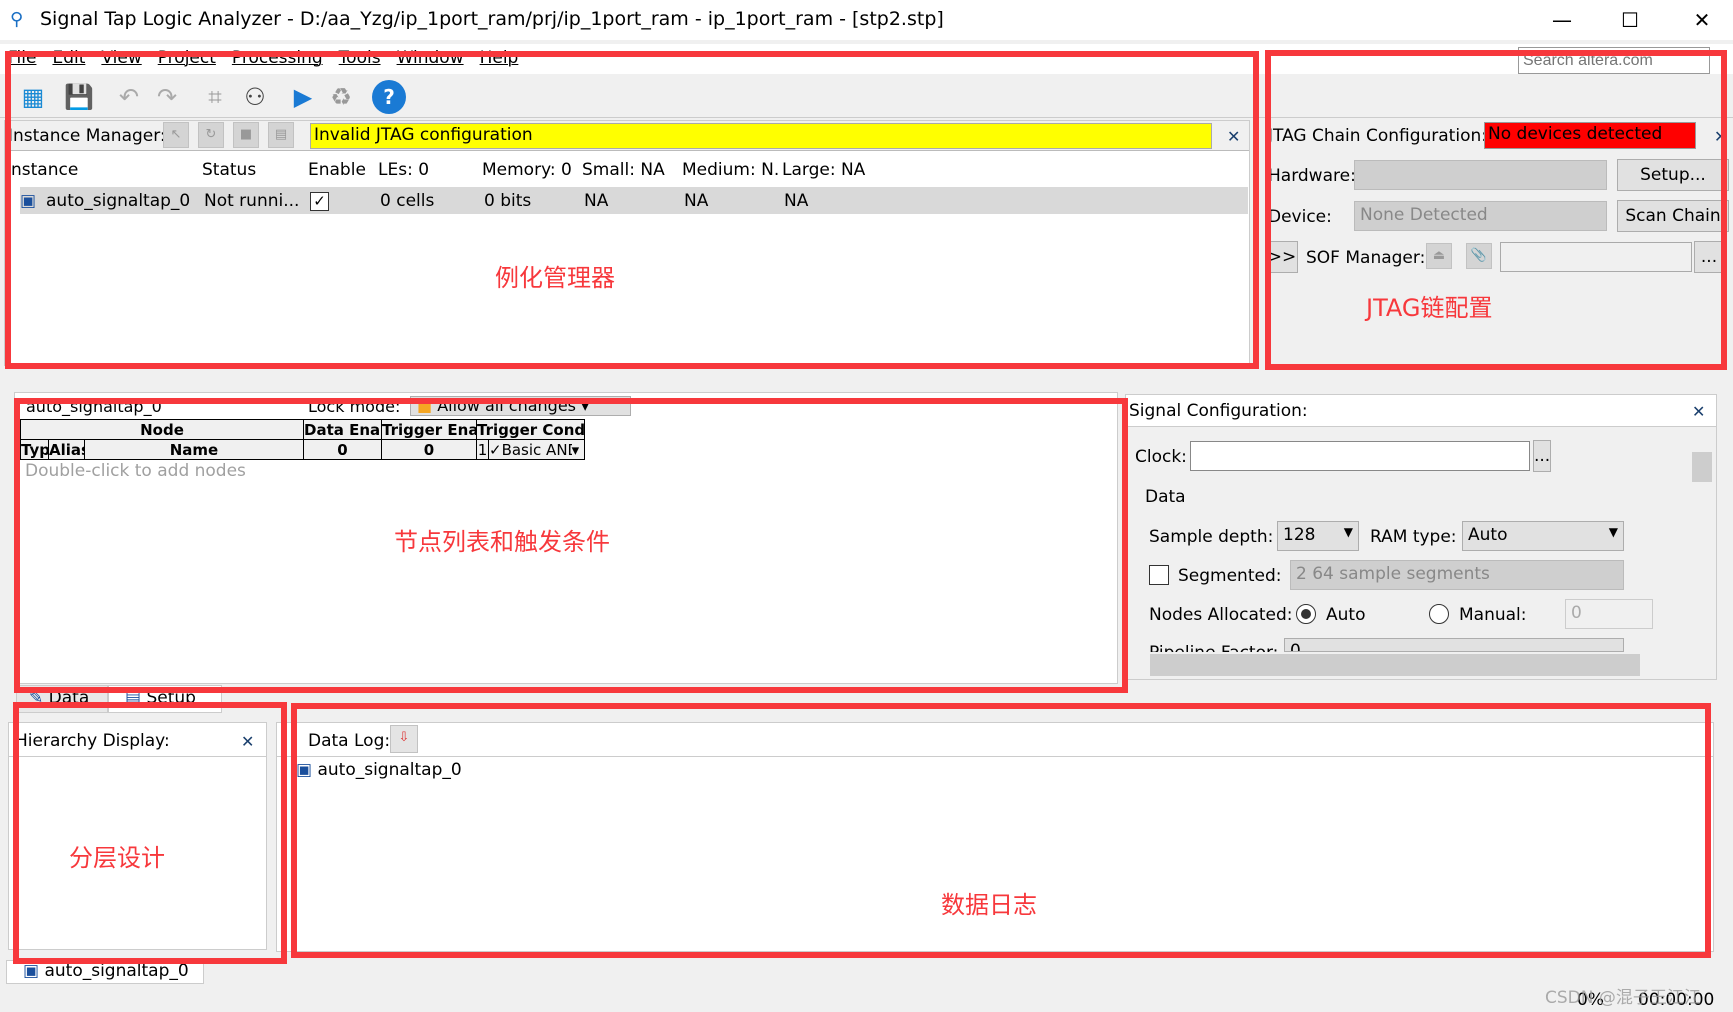  I want to click on trigger-condition-value: Basic AND, so click(536, 449).